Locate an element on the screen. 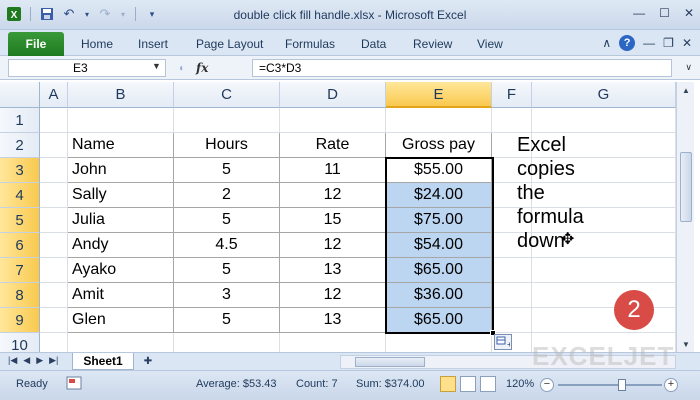 The image size is (700, 400). scroll-up-icon: ▲ is located at coordinates (686, 90).